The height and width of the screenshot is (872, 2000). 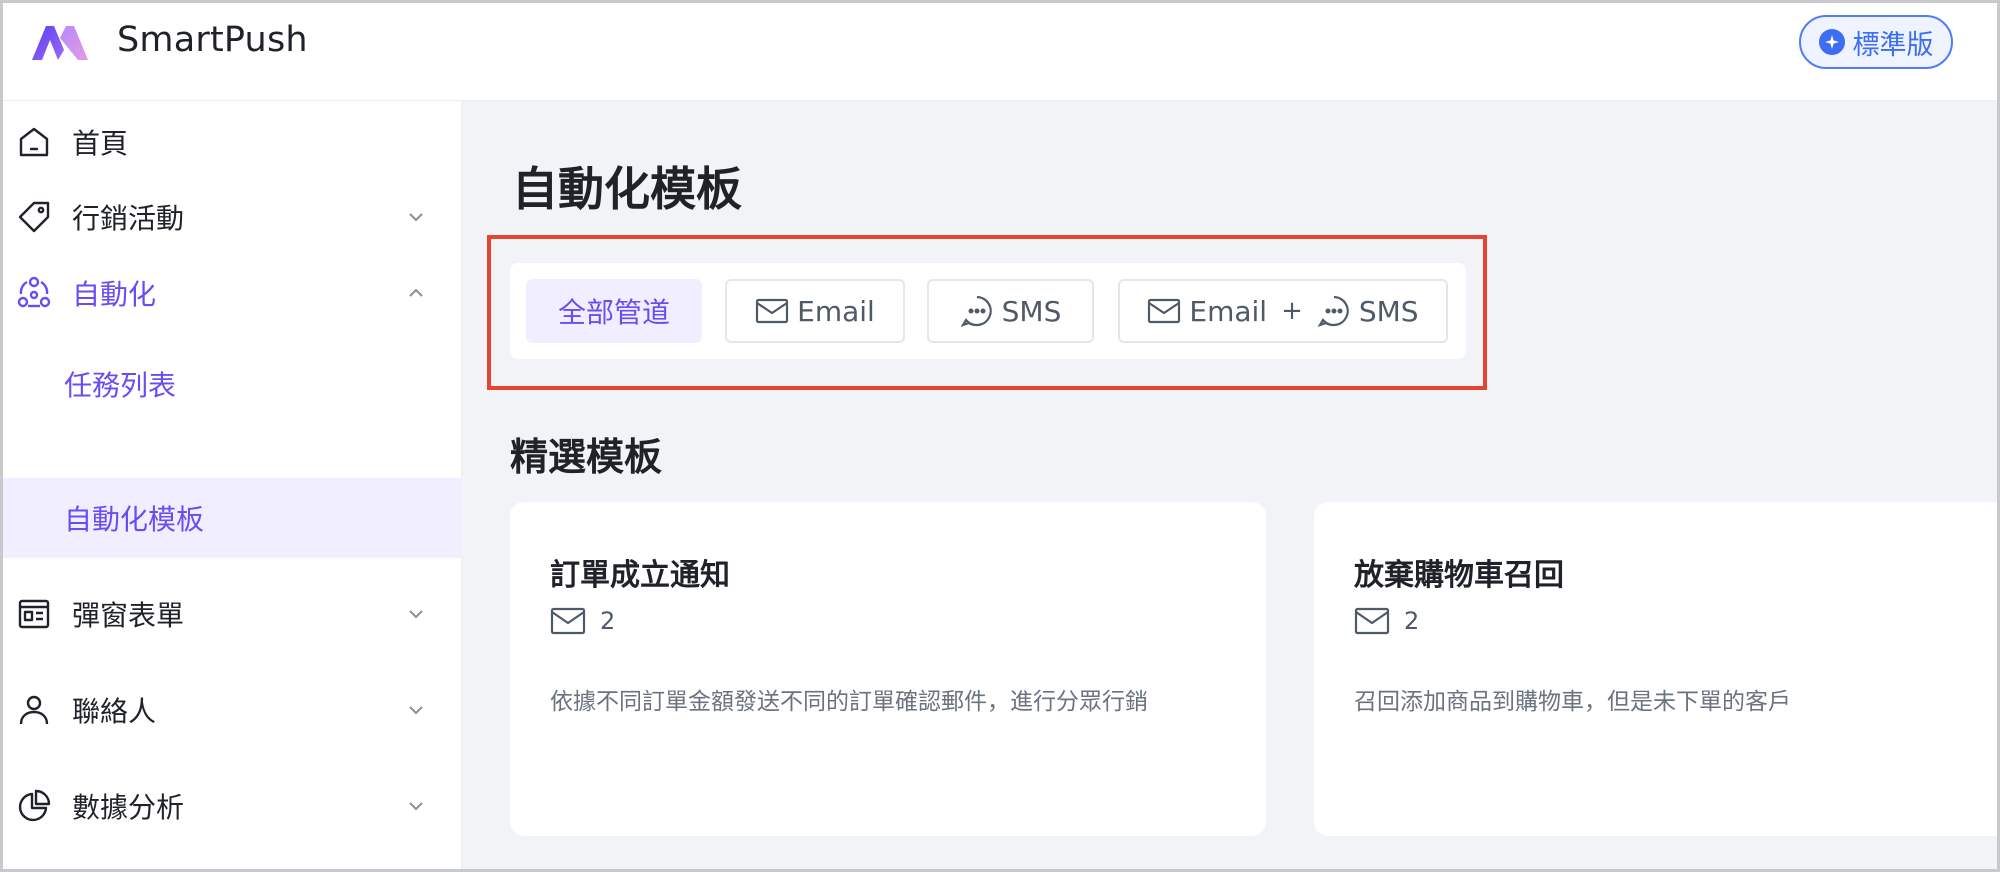 I want to click on top-header: SmartPush 標準版, so click(x=1000, y=50).